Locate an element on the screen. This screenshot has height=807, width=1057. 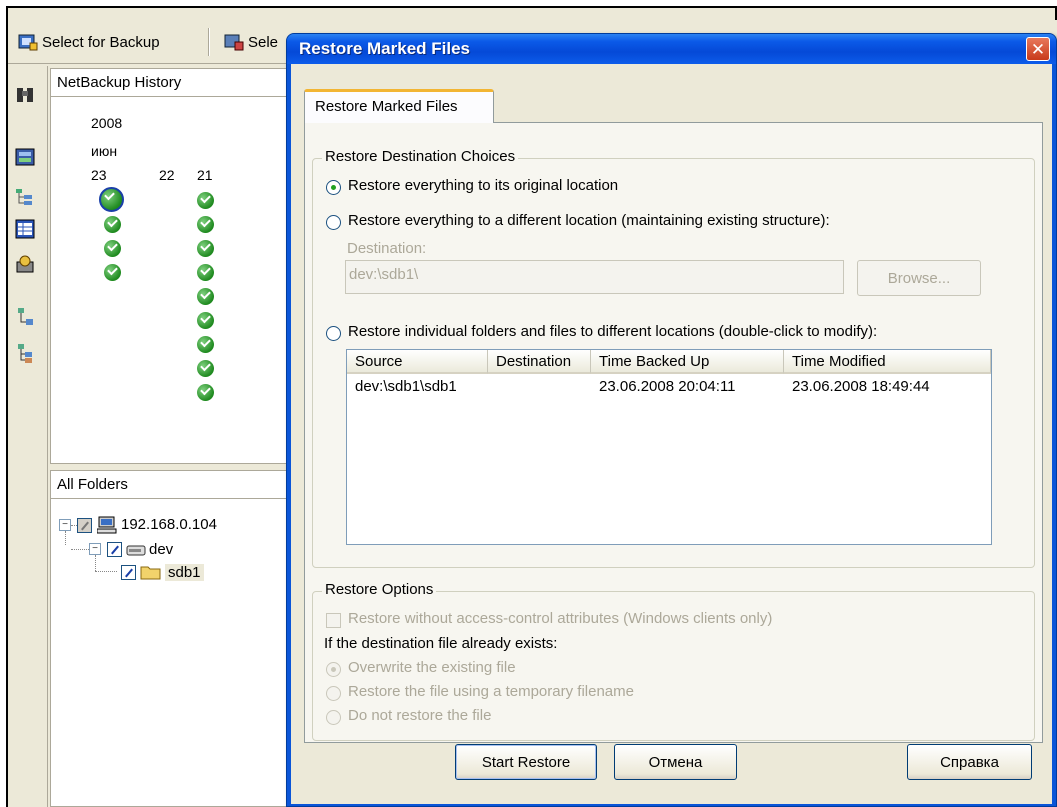
tree-view-icon is located at coordinates (25, 197).